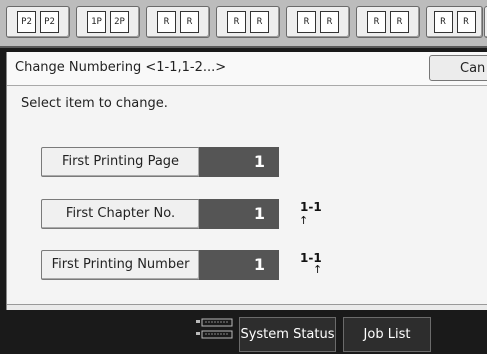  I want to click on page-p2-icon: 2P, so click(119, 22).